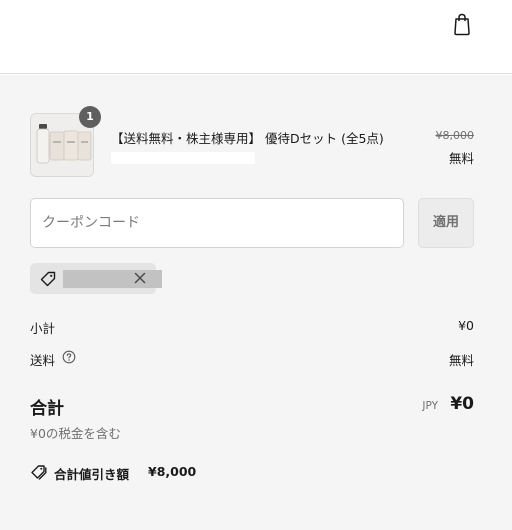 The width and height of the screenshot is (512, 530). What do you see at coordinates (43, 360) in the screenshot?
I see `shipping-label: 送料` at bounding box center [43, 360].